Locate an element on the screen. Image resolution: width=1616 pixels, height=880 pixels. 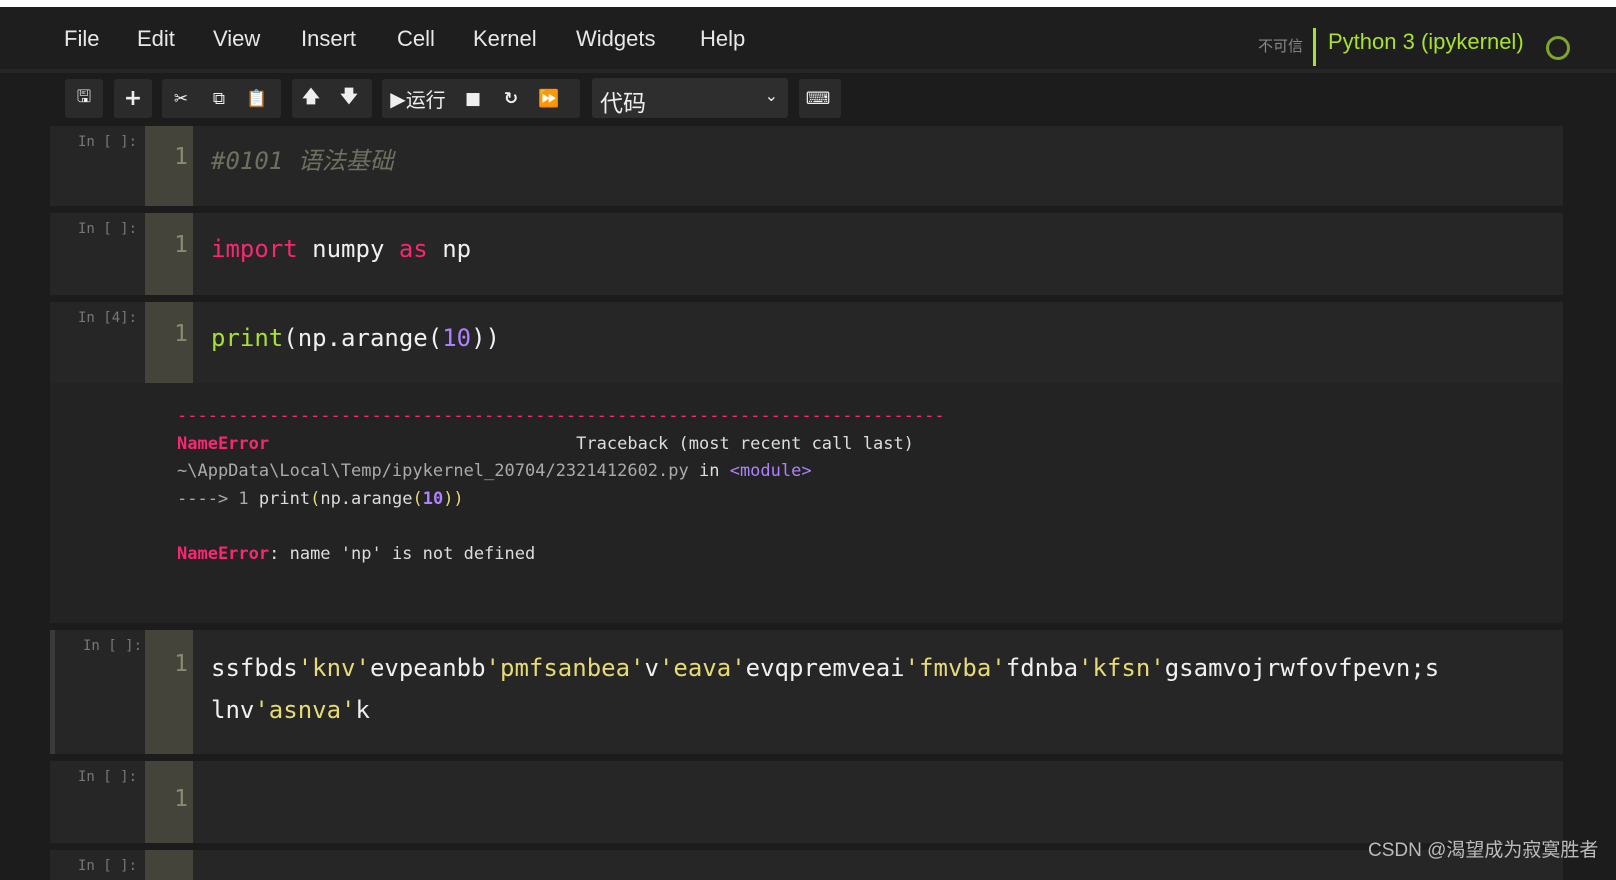
code-text: (np.arange( is located at coordinates (363, 338).